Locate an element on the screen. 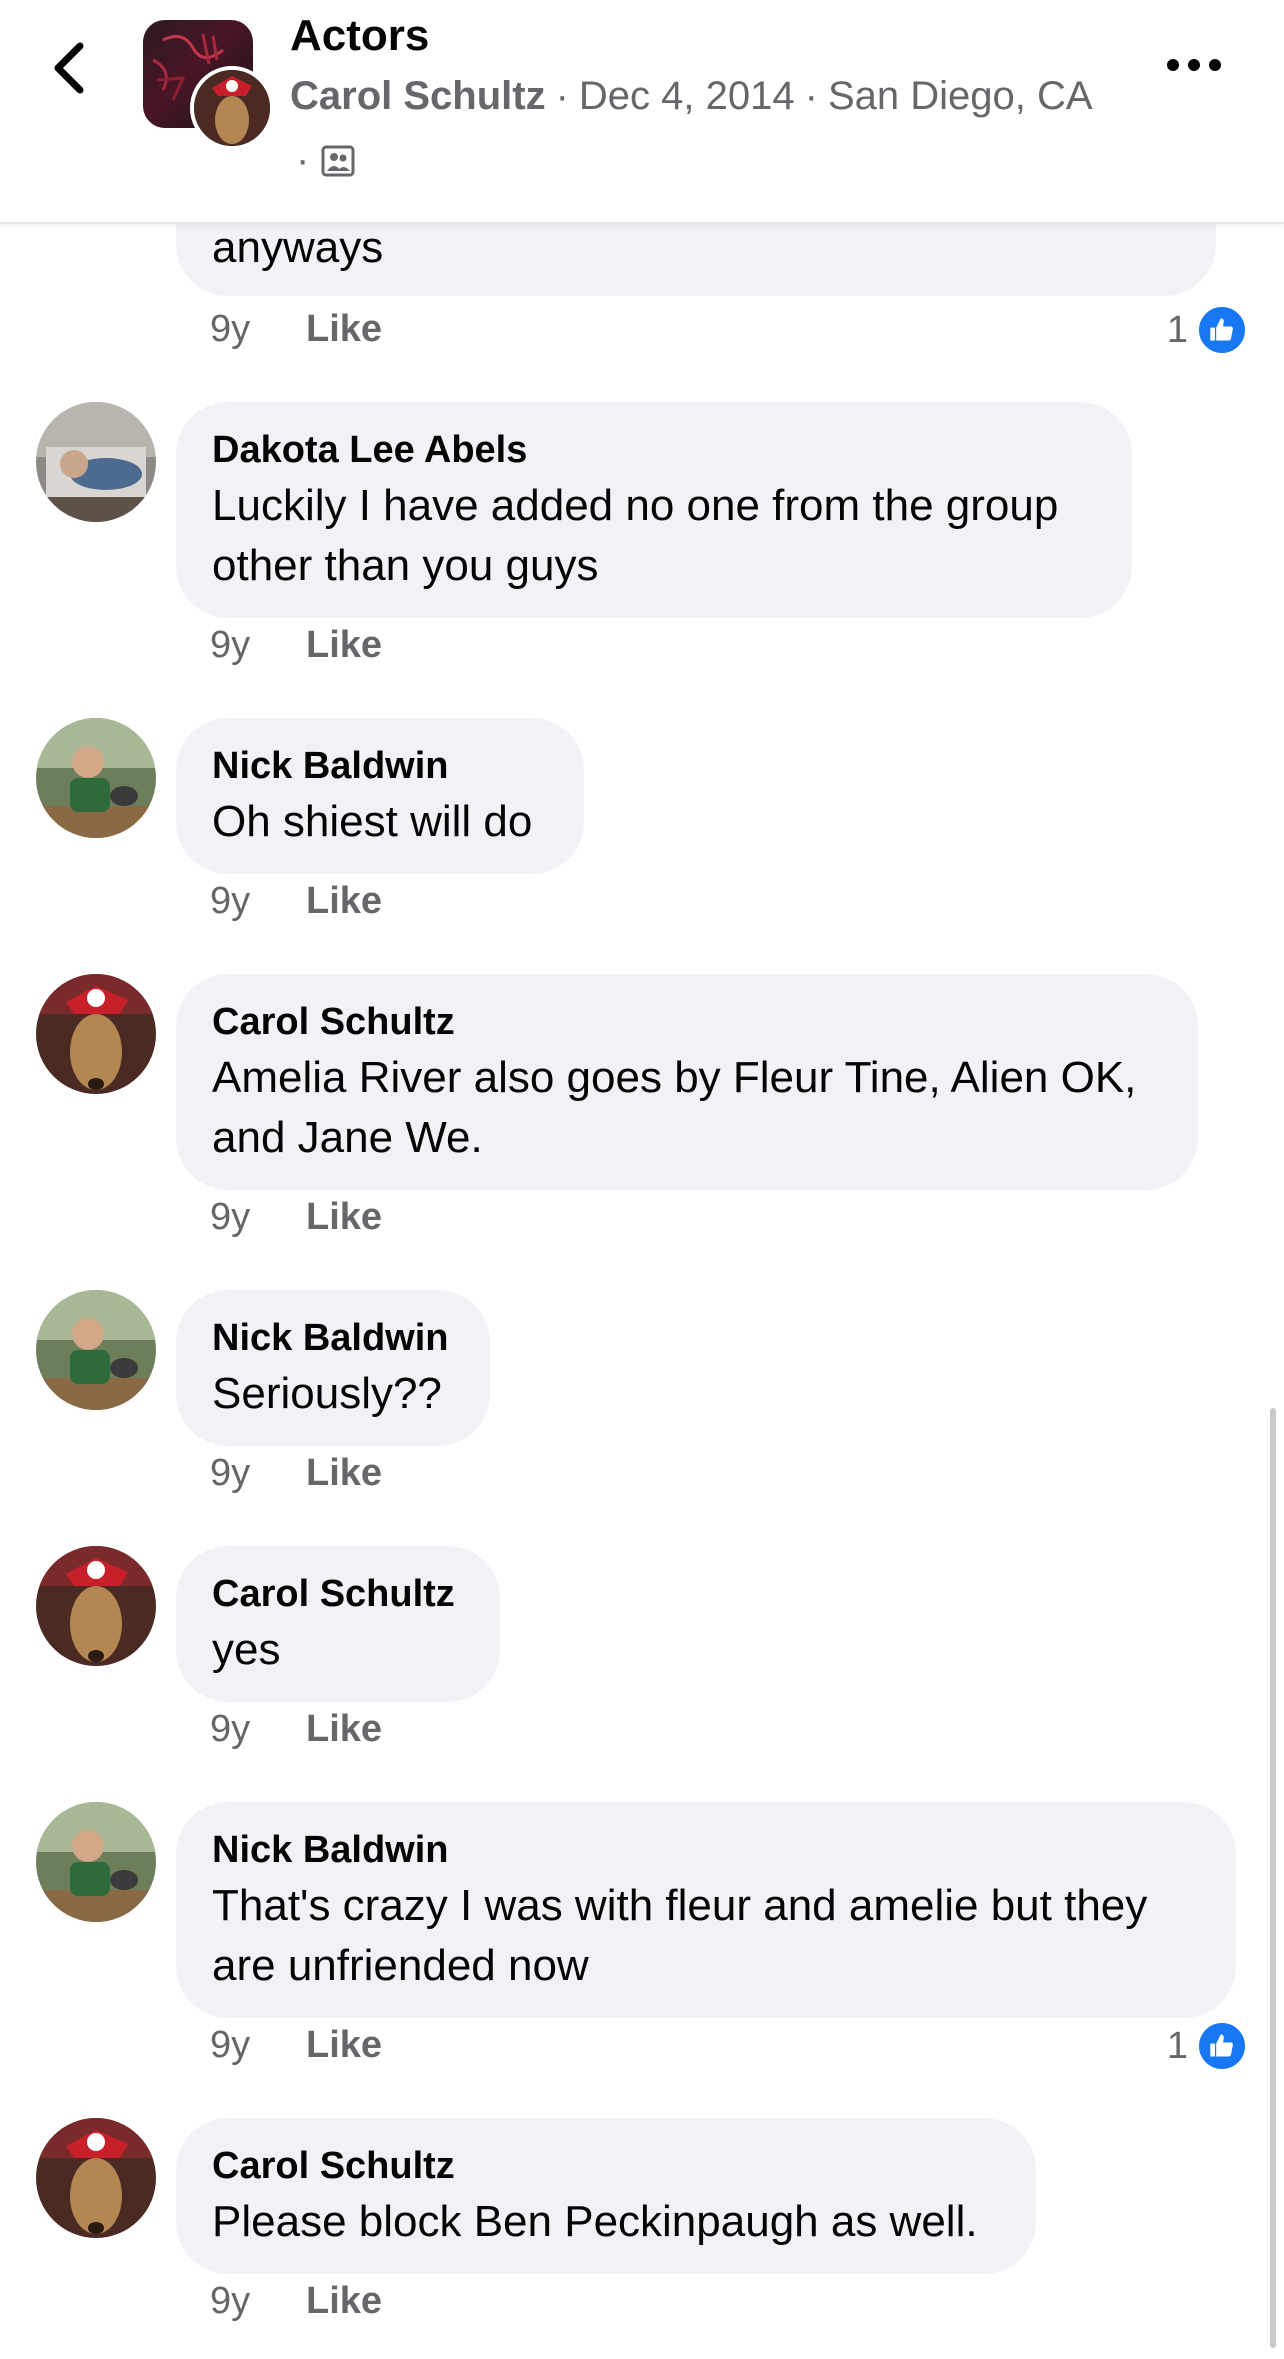 This screenshot has width=1284, height=2359. comment-bubble: Nick Baldwin Seriously?? is located at coordinates (333, 1368).